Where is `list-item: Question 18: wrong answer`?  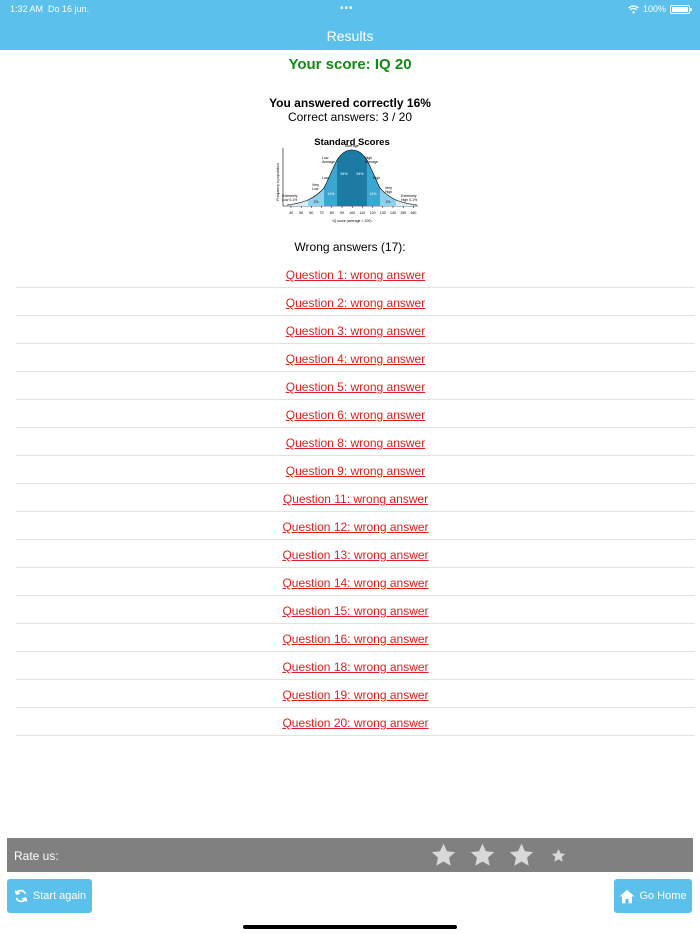
list-item: Question 18: wrong answer is located at coordinates (355, 666).